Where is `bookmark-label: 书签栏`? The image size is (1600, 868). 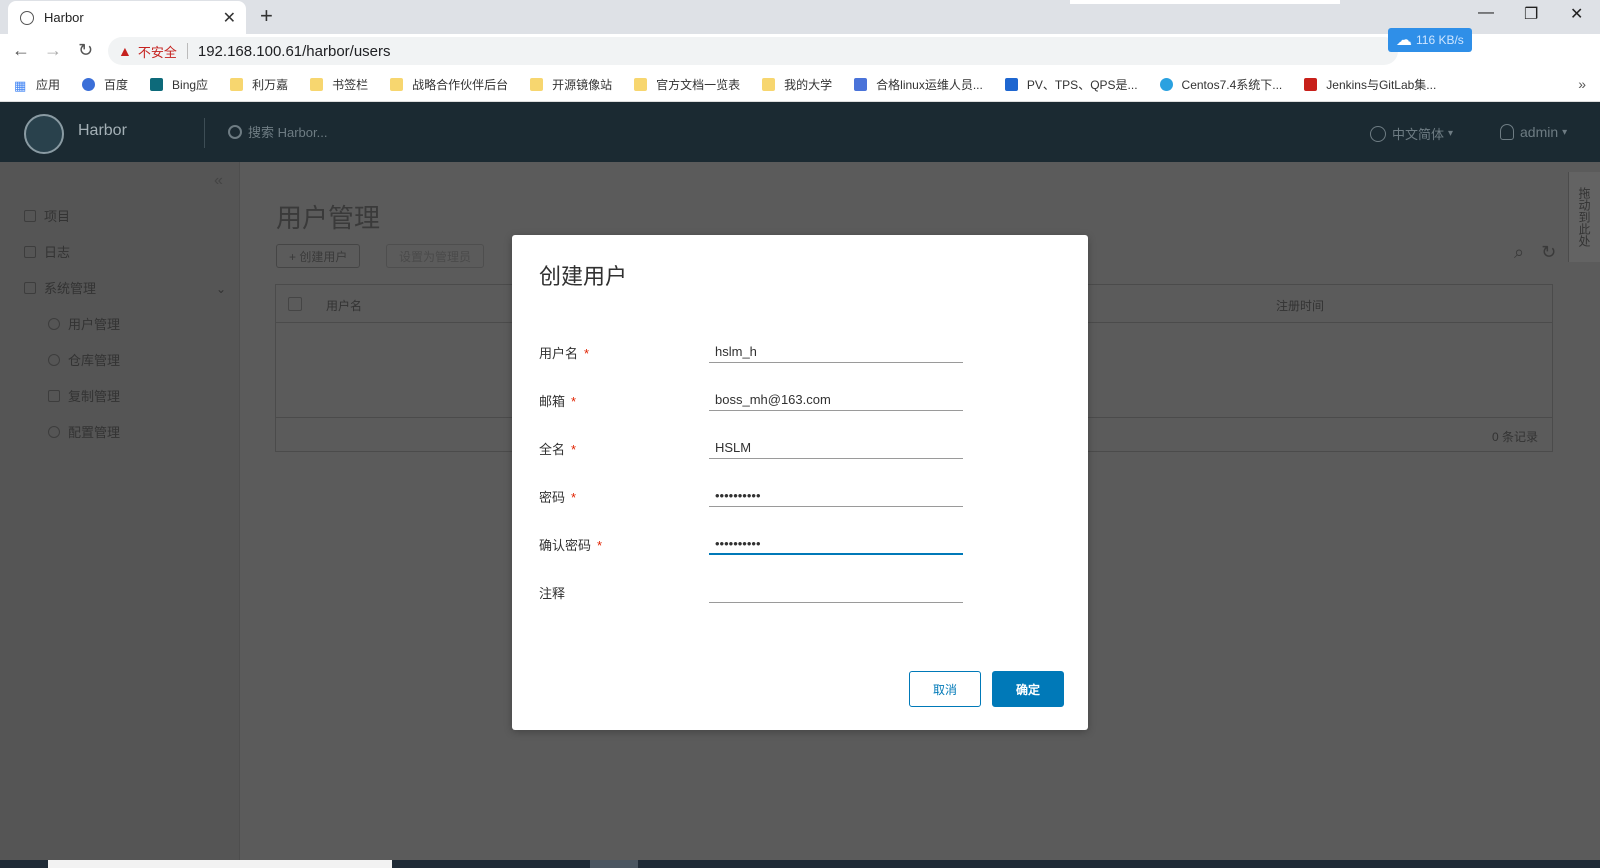
bookmark-label: 书签栏 is located at coordinates (350, 85).